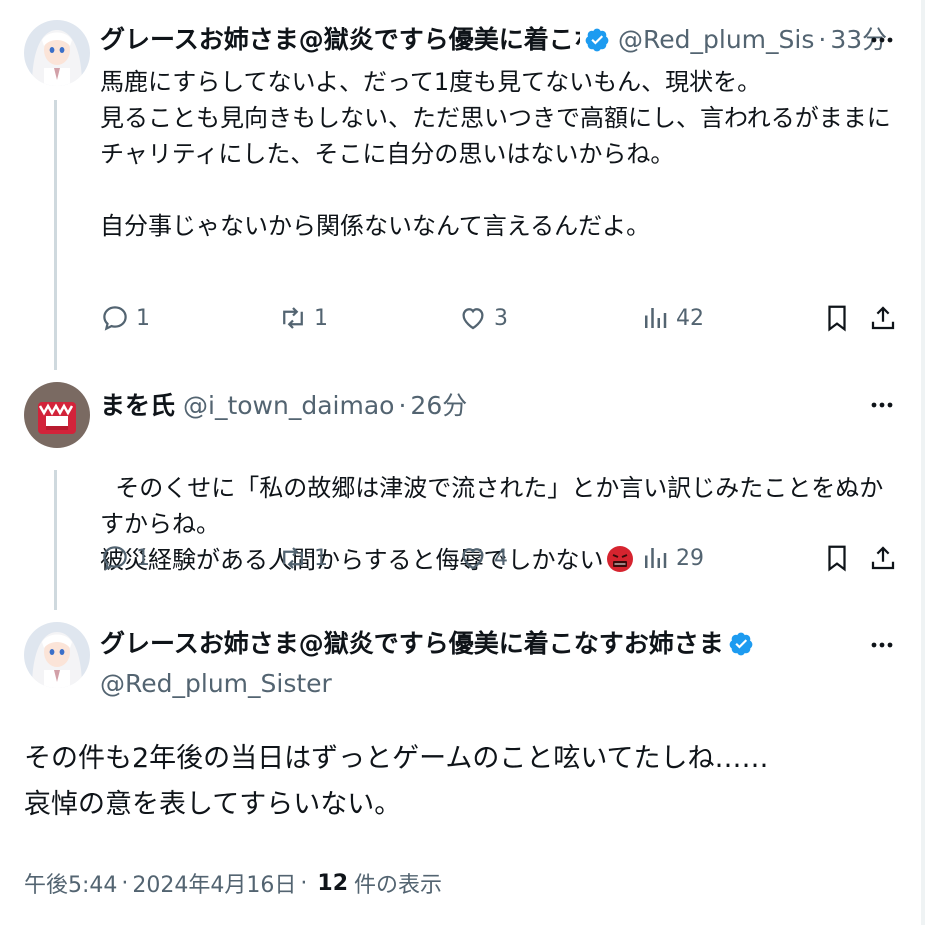 This screenshot has width=925, height=925. I want to click on views-label: 件の表示, so click(398, 885).